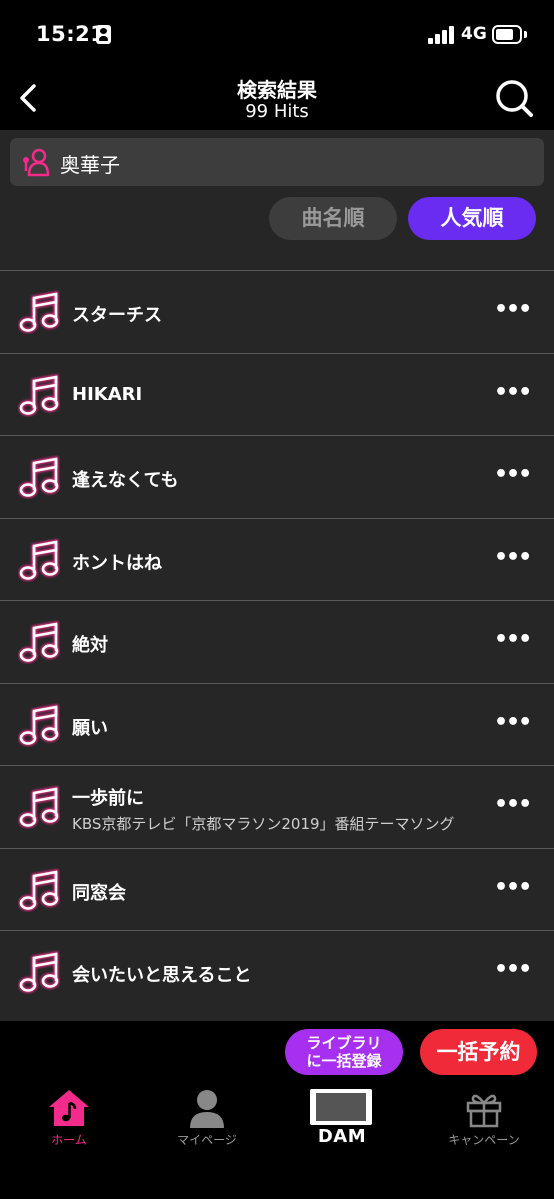 This screenshot has width=554, height=1199. I want to click on gift-icon, so click(484, 1111).